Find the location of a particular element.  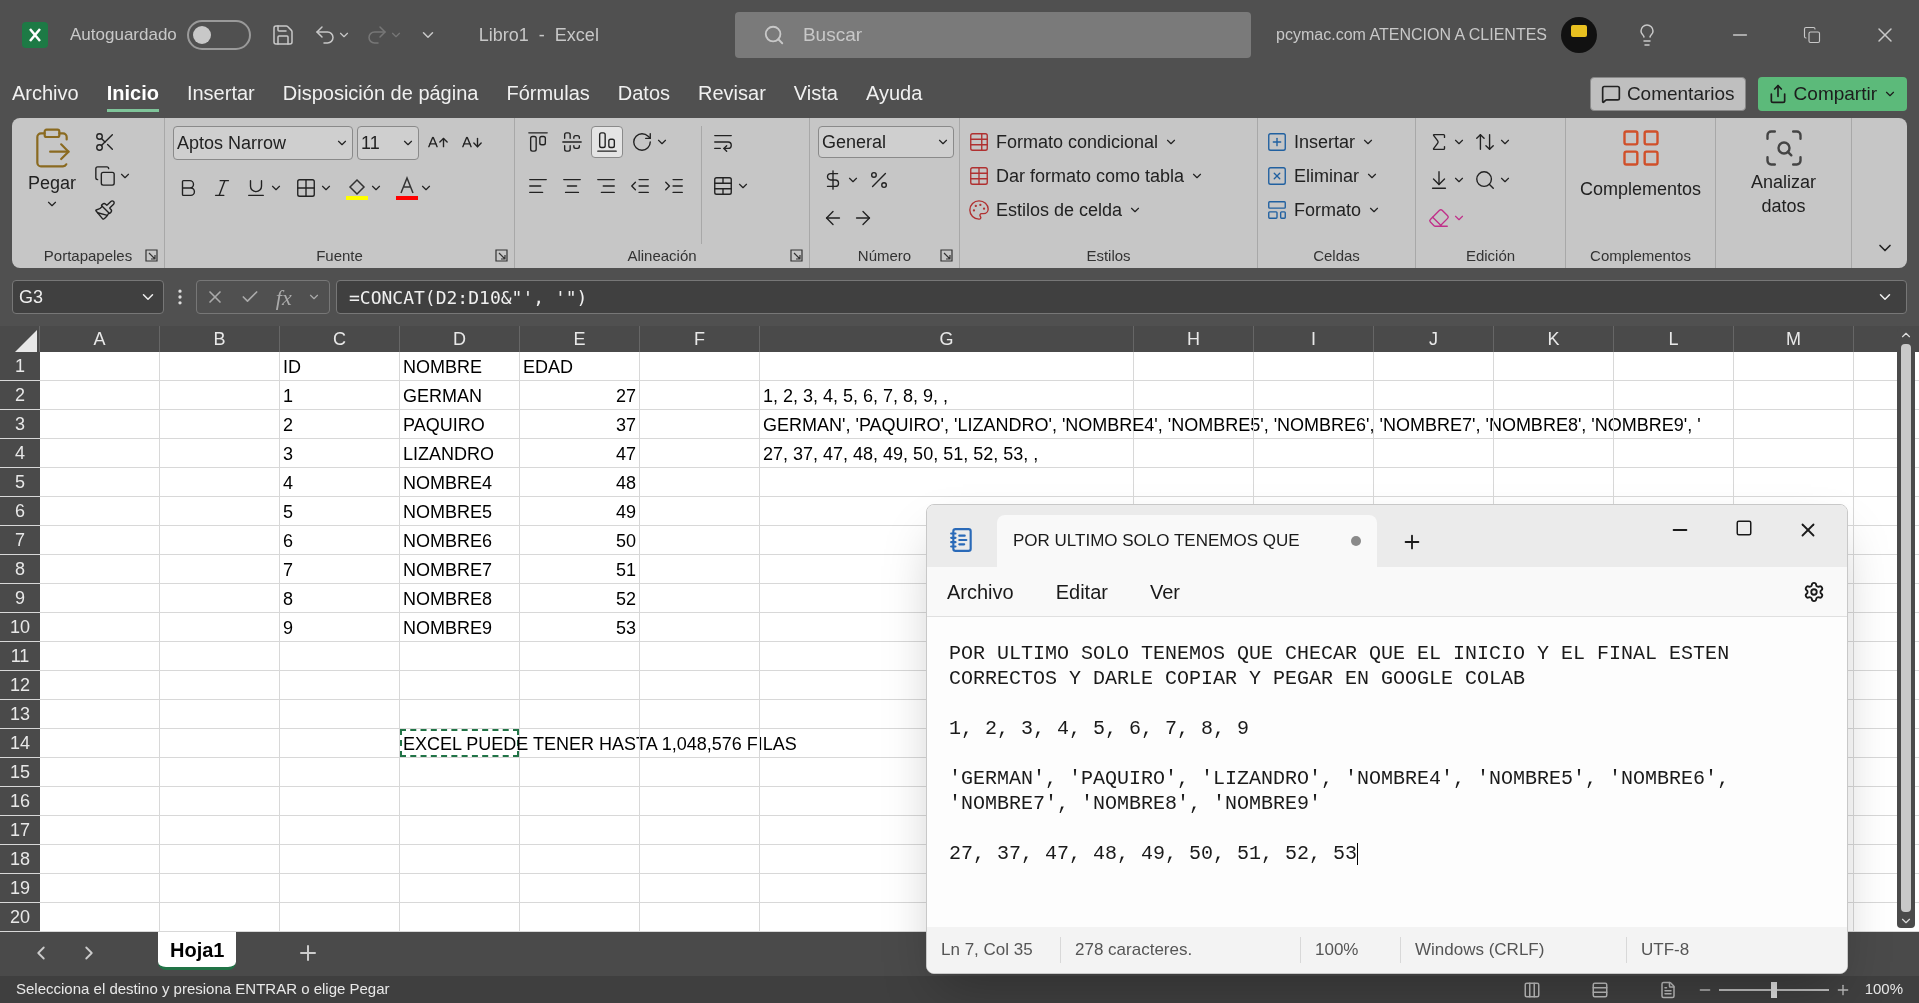

notepad-icon is located at coordinates (962, 540).